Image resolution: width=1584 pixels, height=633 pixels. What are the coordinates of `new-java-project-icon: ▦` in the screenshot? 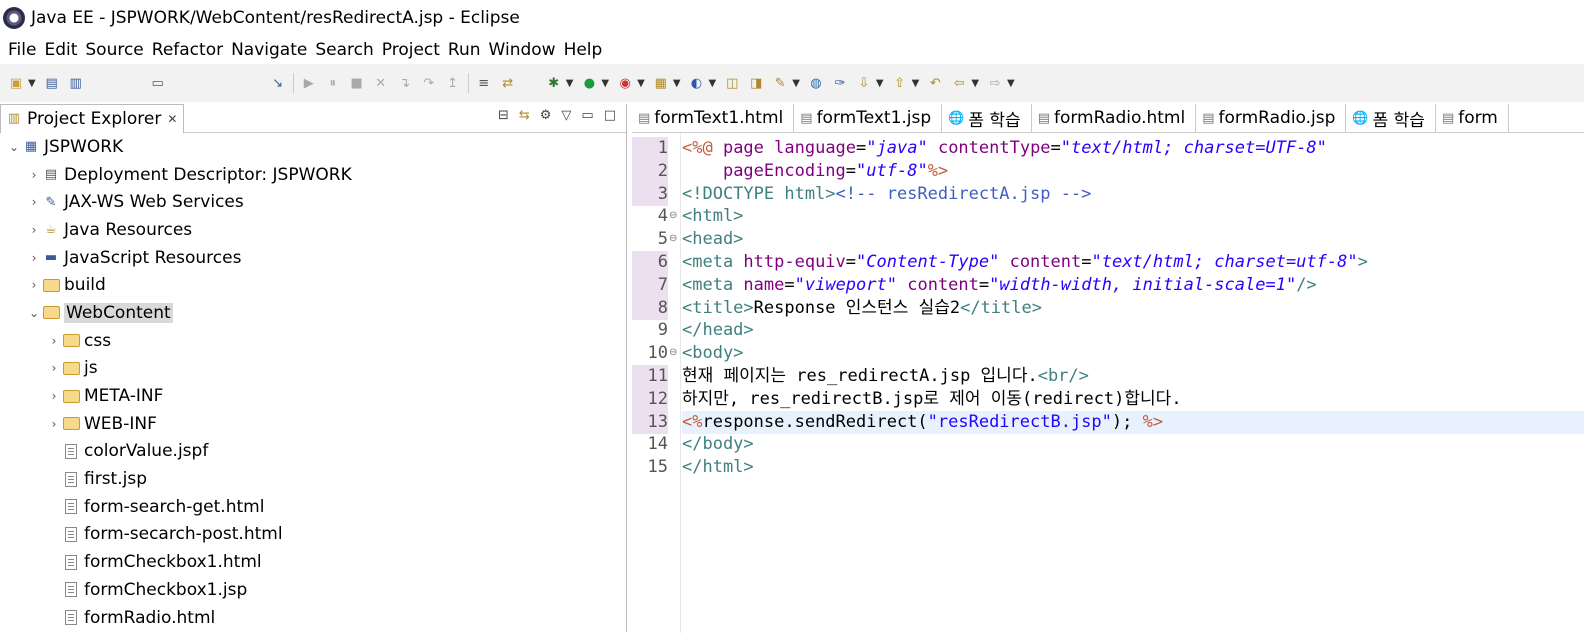 It's located at (661, 83).